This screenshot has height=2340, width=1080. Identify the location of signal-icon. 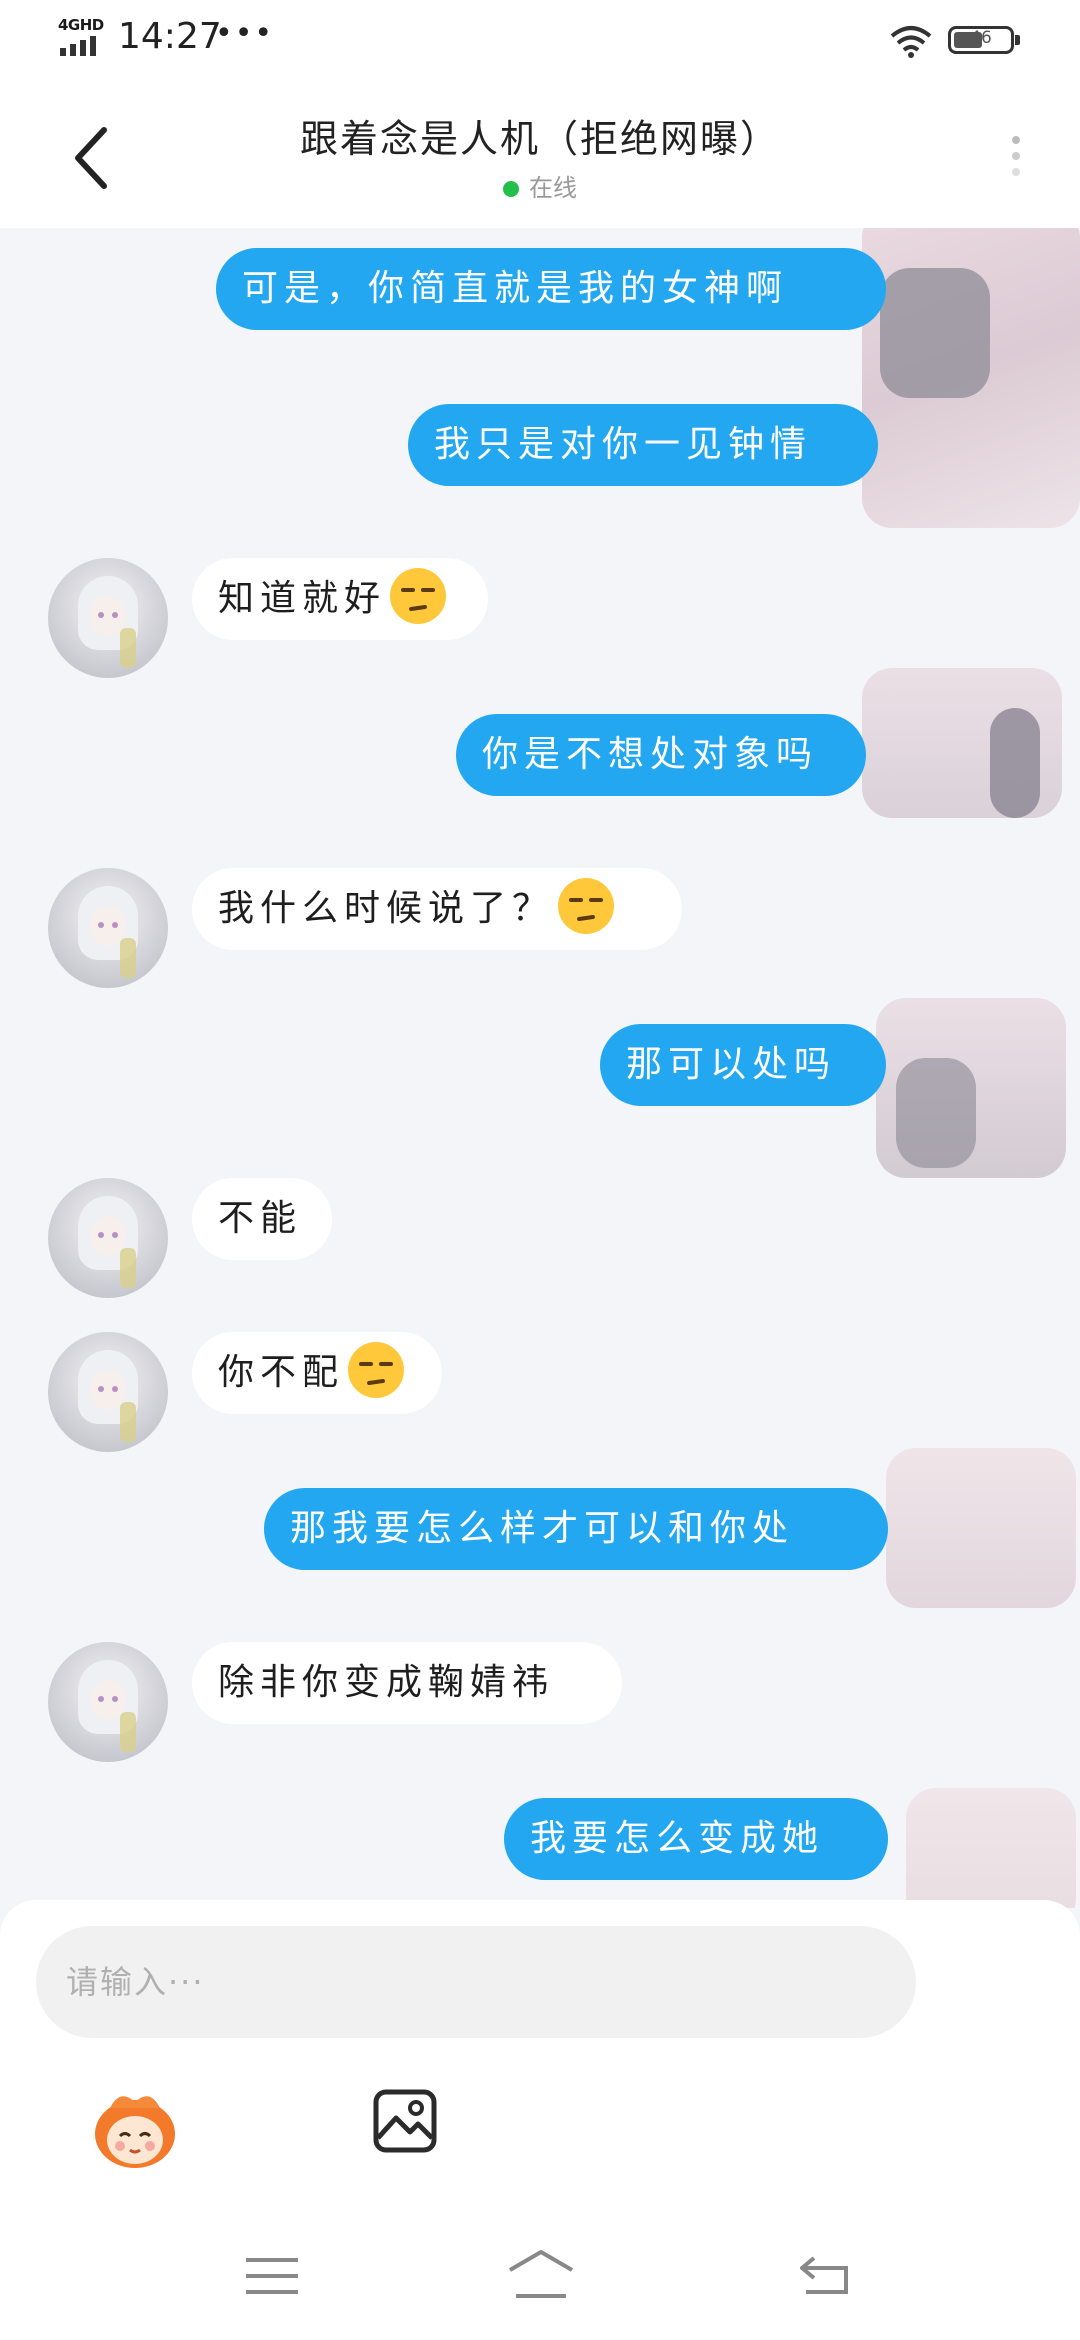
(78, 46).